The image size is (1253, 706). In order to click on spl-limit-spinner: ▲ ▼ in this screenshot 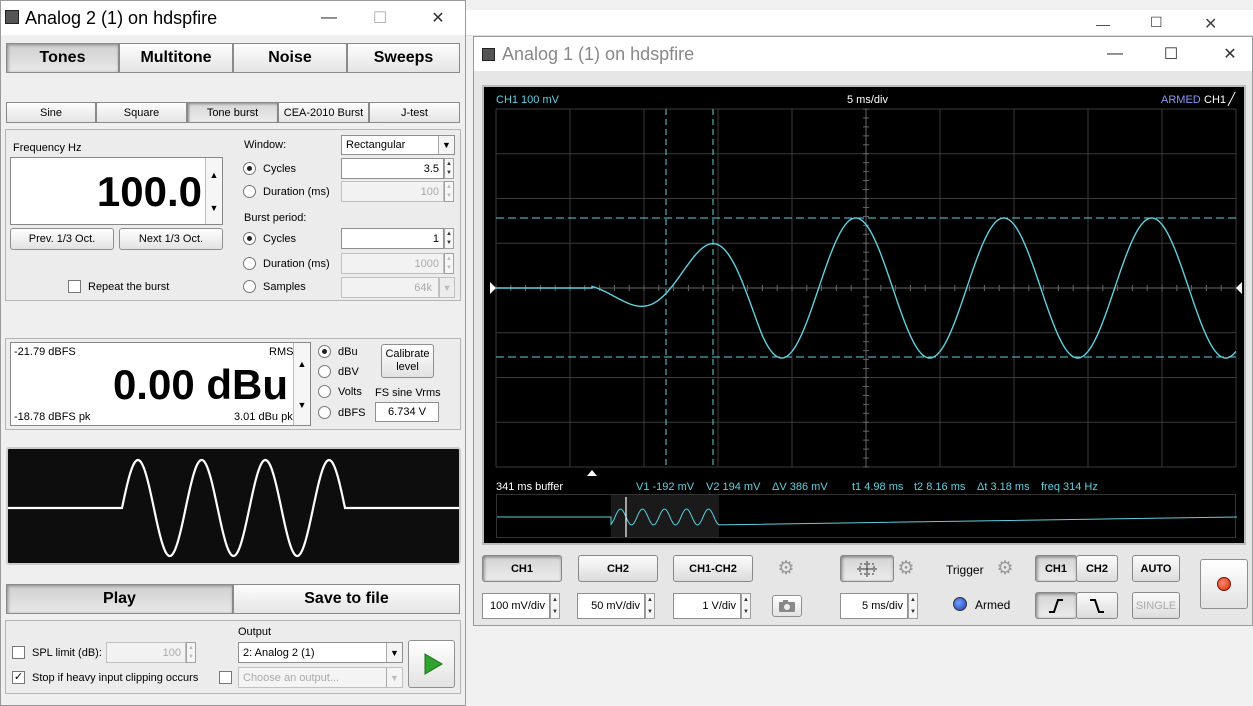, I will do `click(191, 652)`.